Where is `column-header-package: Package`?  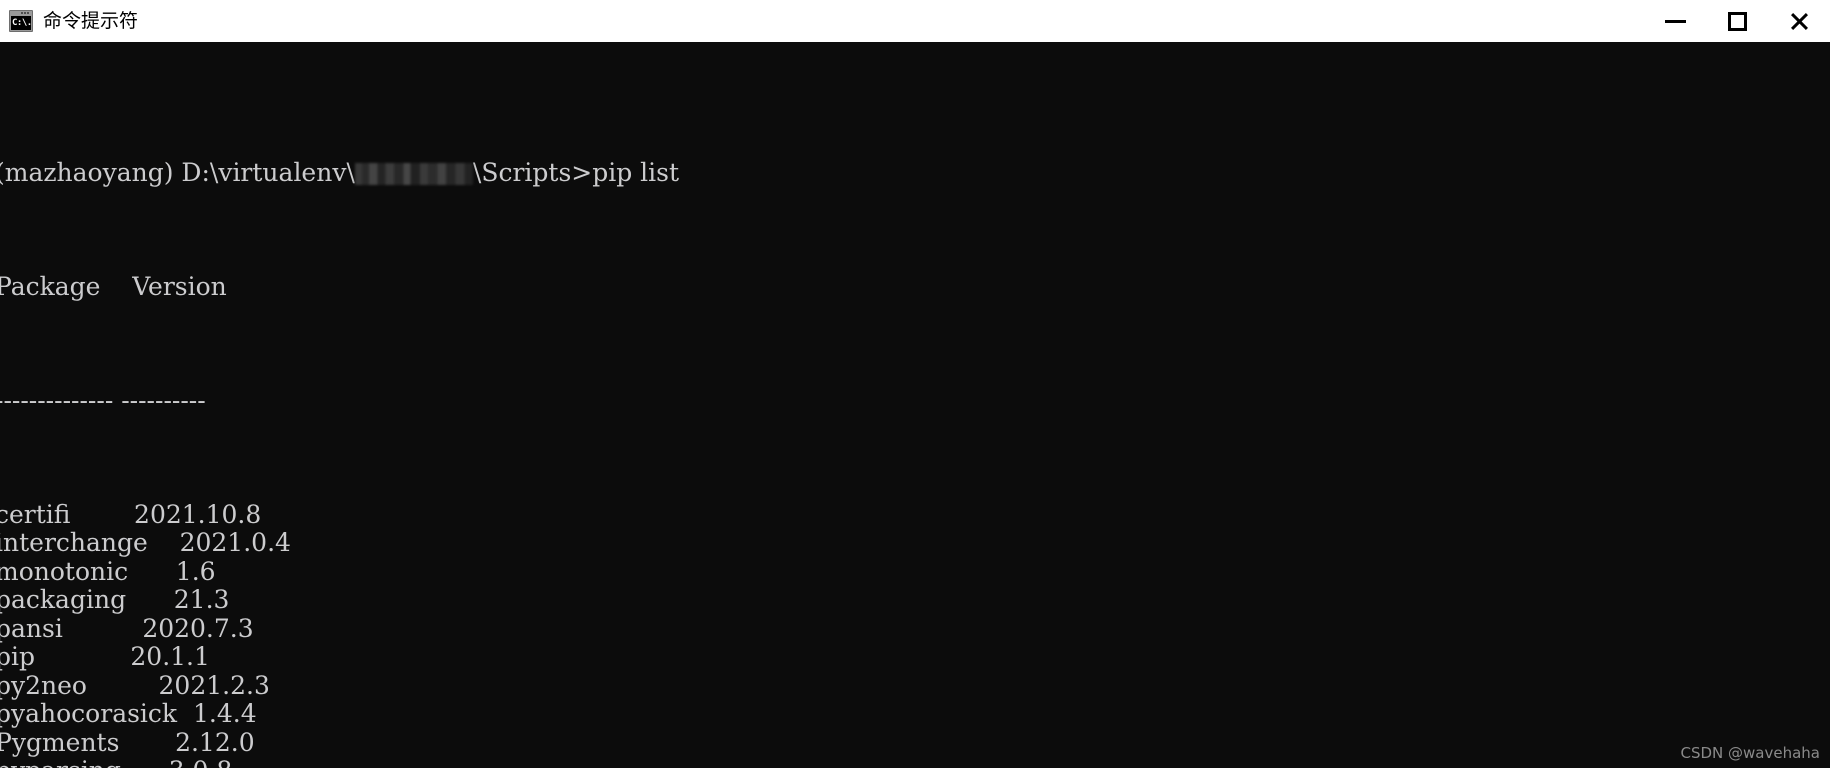 column-header-package: Package is located at coordinates (50, 286).